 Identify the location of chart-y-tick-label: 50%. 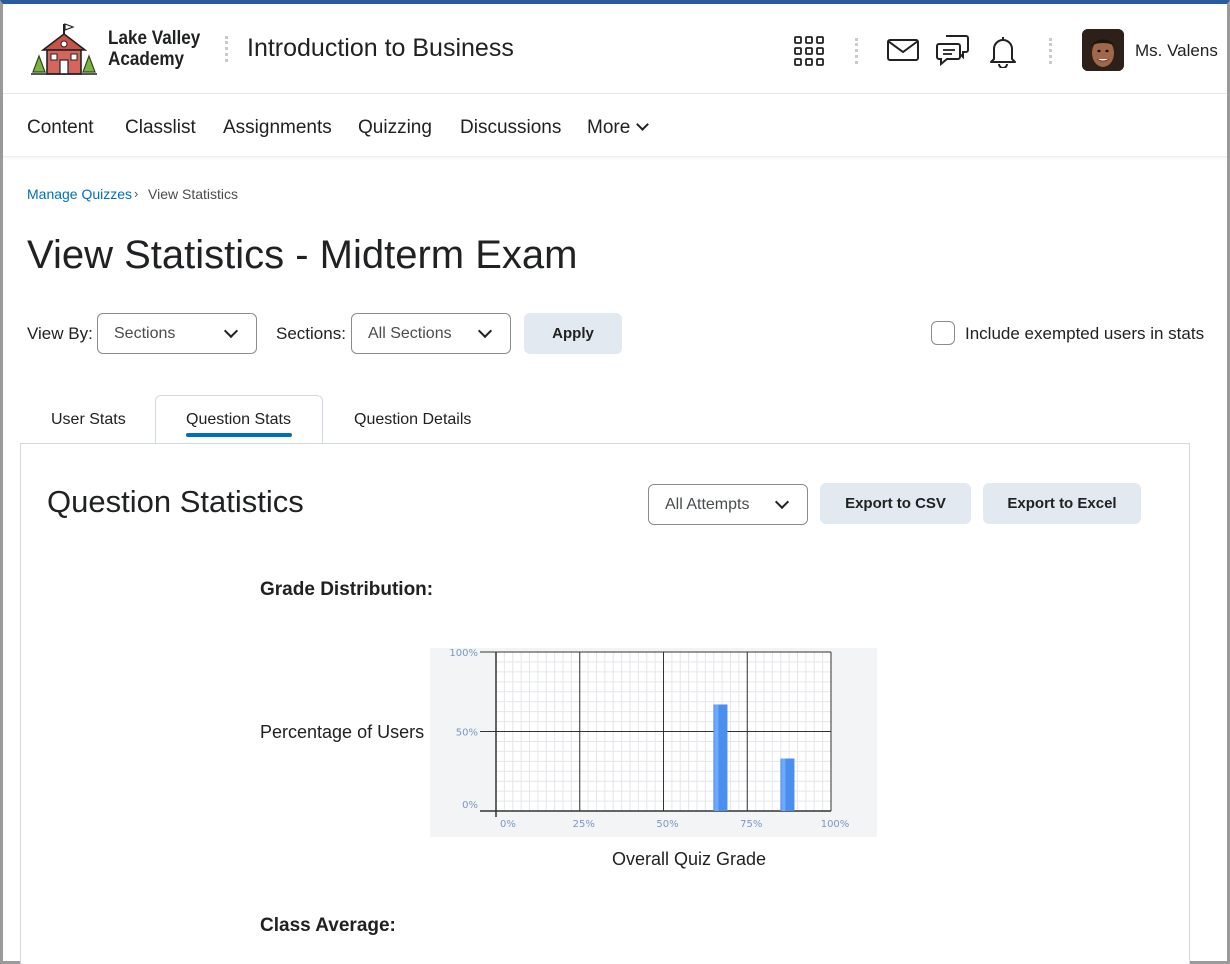
(467, 733).